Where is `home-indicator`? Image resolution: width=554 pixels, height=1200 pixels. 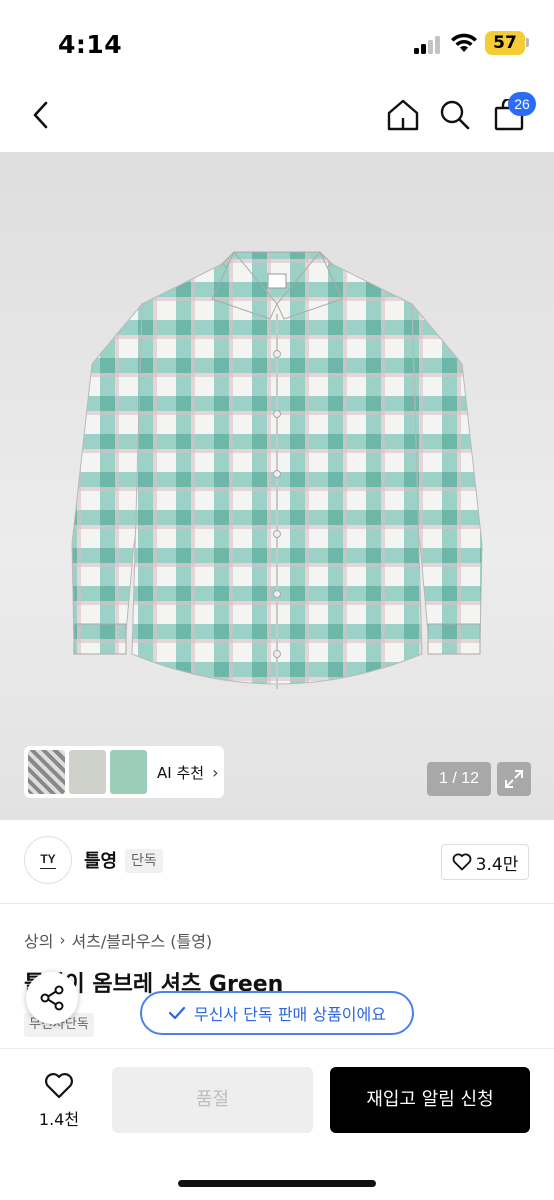
home-indicator is located at coordinates (277, 1183).